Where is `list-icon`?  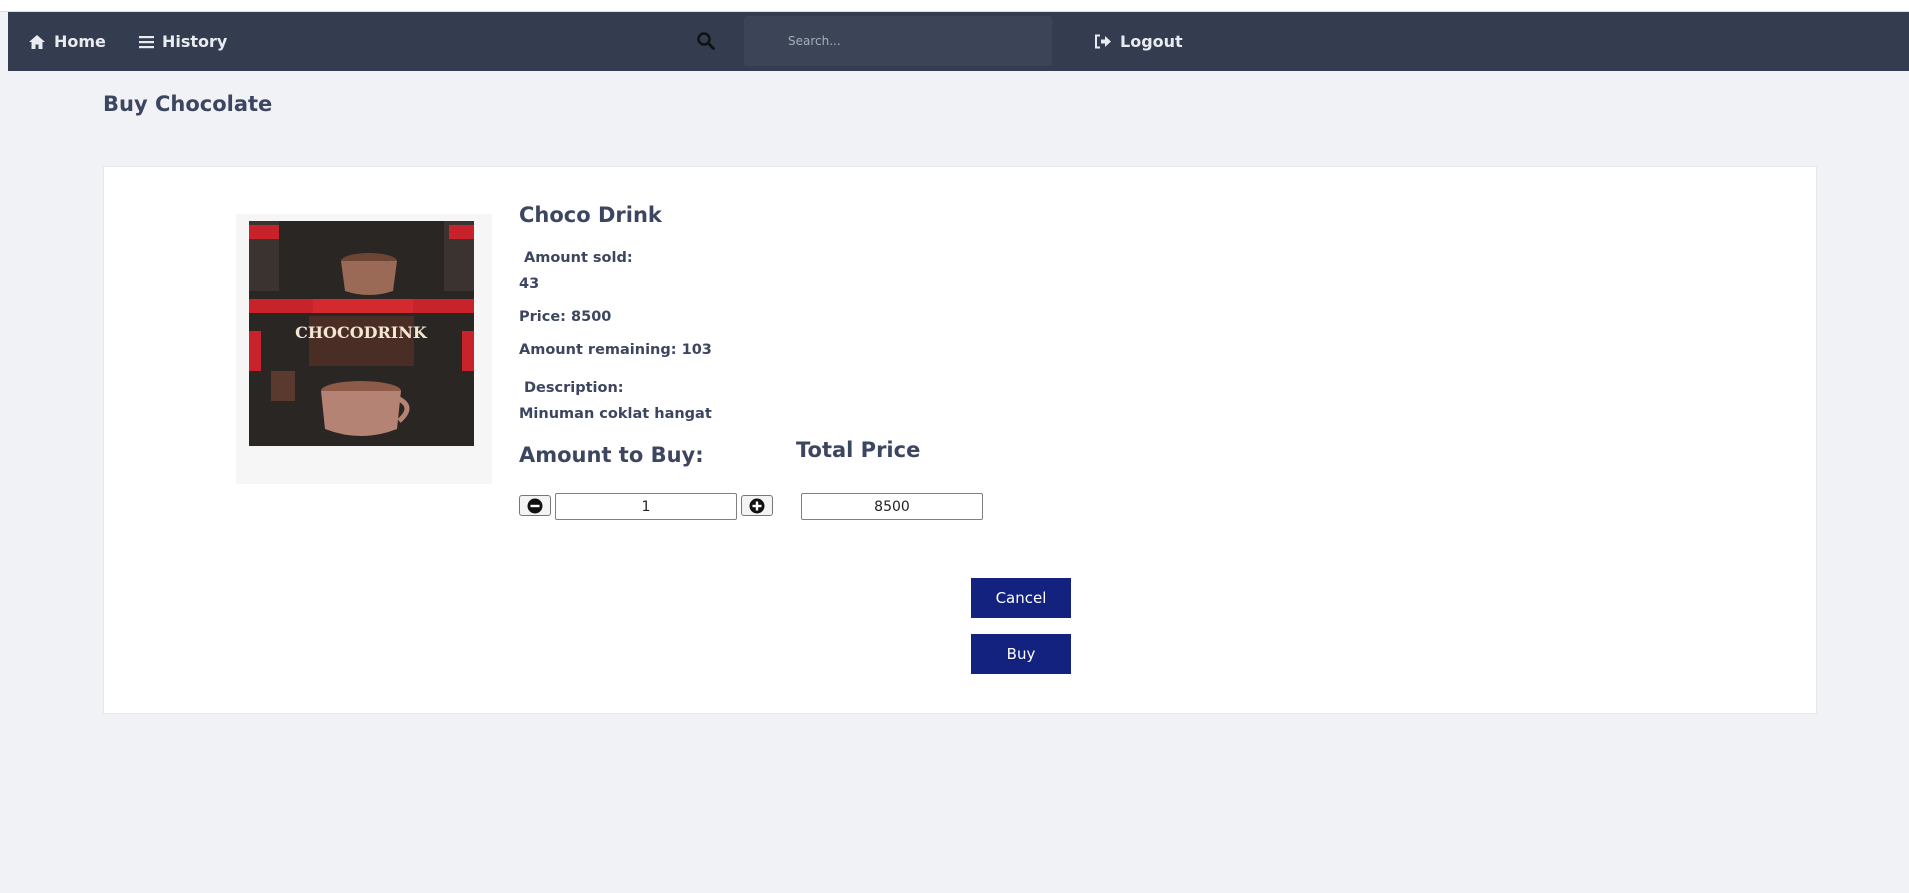 list-icon is located at coordinates (146, 41).